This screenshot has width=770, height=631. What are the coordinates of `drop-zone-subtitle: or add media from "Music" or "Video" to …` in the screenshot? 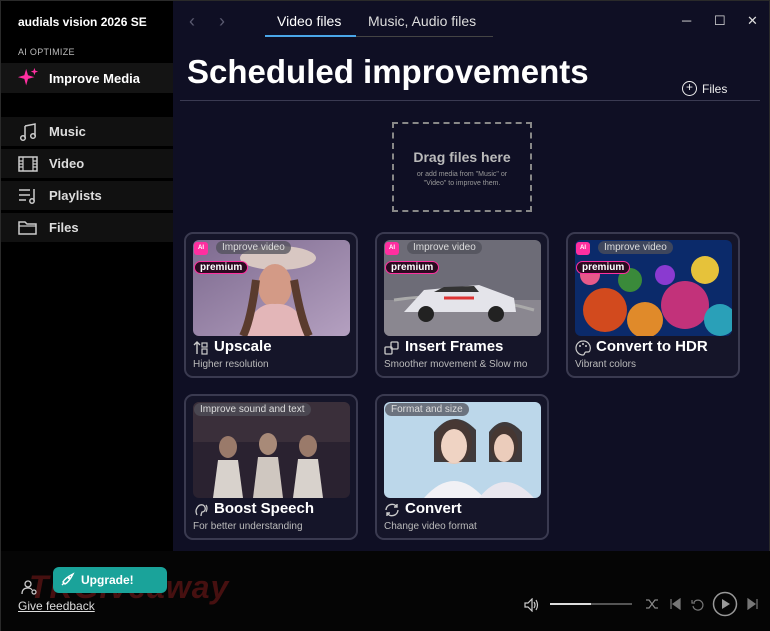 It's located at (462, 179).